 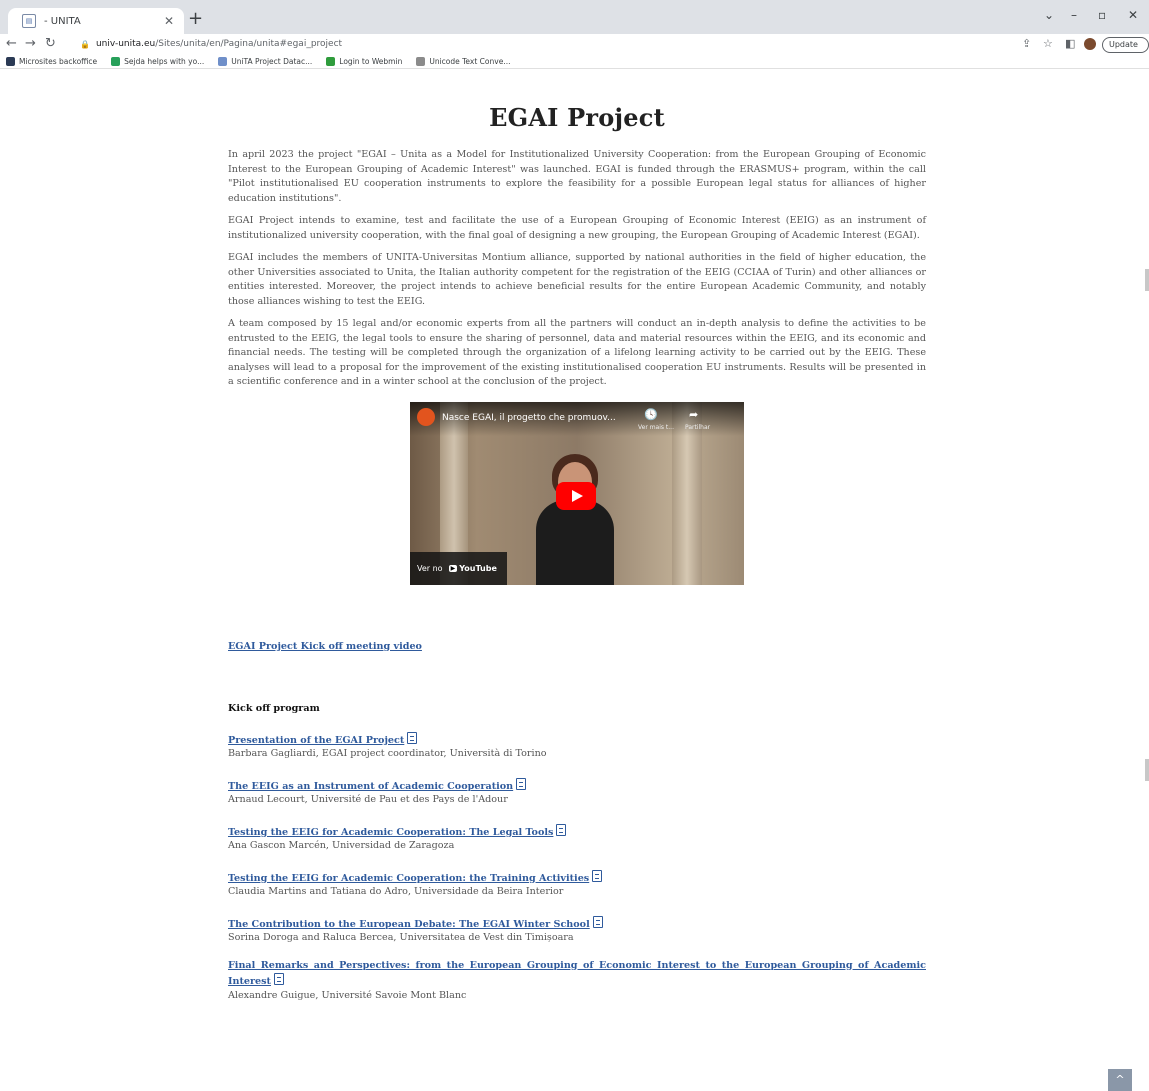 What do you see at coordinates (195, 19) in the screenshot?
I see `new-tab-button: +` at bounding box center [195, 19].